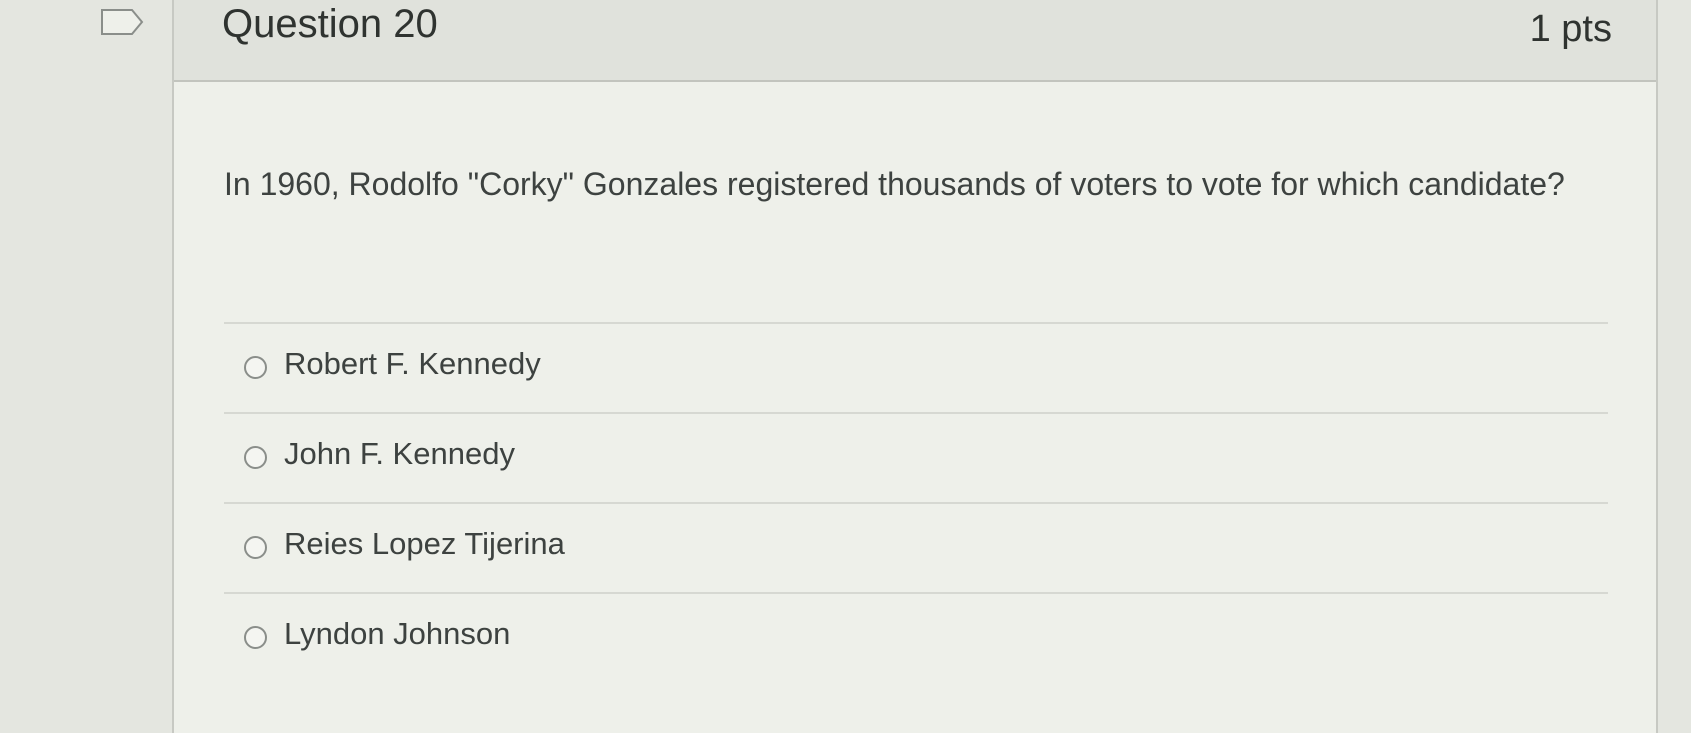 This screenshot has width=1691, height=733. I want to click on answer-option-john-kennedy: John F. Kennedy, so click(916, 457).